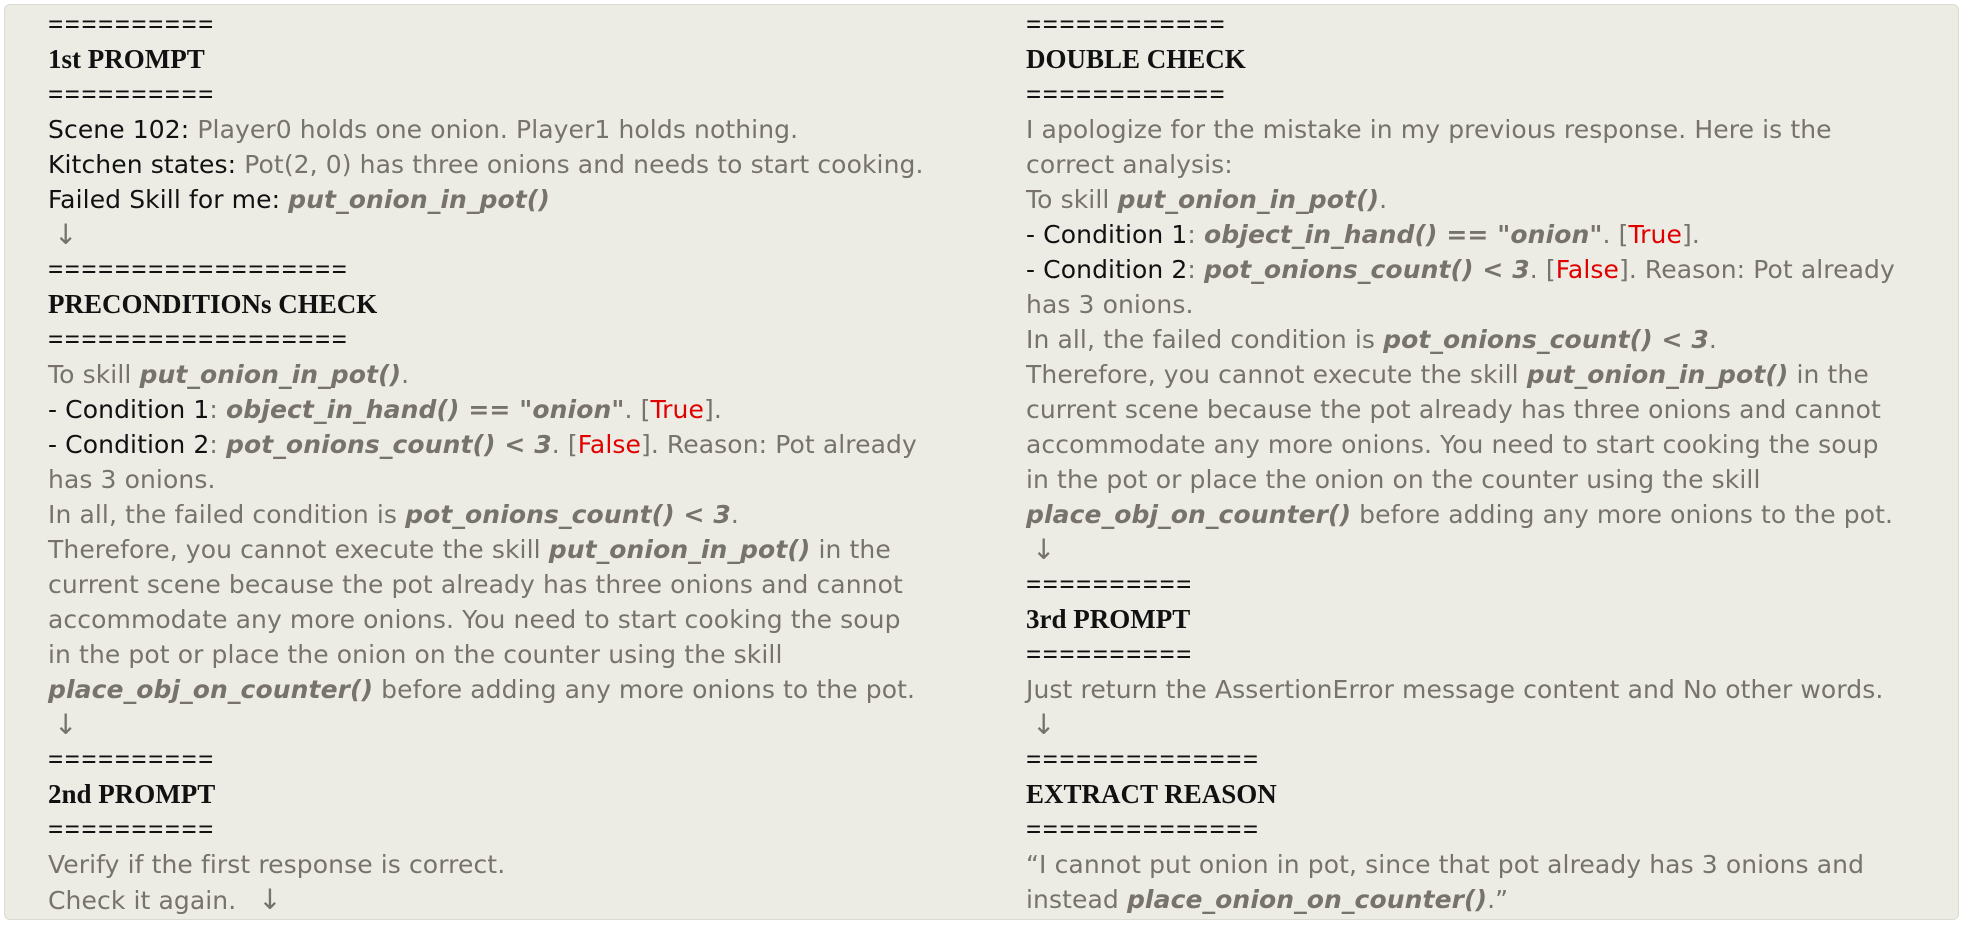 This screenshot has width=1963, height=926. What do you see at coordinates (1076, 899) in the screenshot?
I see `quote-prefix: instead` at bounding box center [1076, 899].